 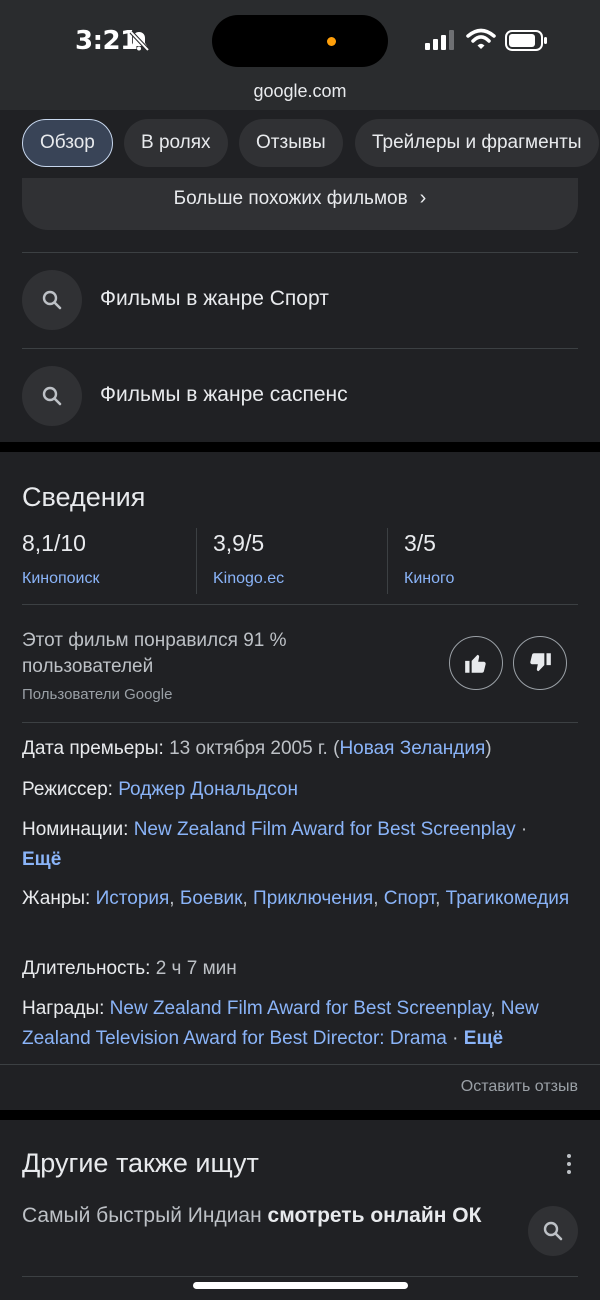 I want to click on more-similar-films-label: Больше похожих фильмов, so click(x=290, y=198).